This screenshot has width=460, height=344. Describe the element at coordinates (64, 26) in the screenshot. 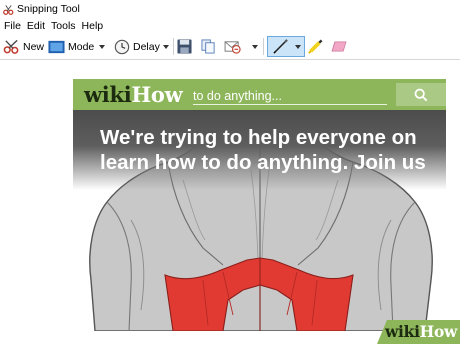

I see `menu-tools: Tools` at that location.